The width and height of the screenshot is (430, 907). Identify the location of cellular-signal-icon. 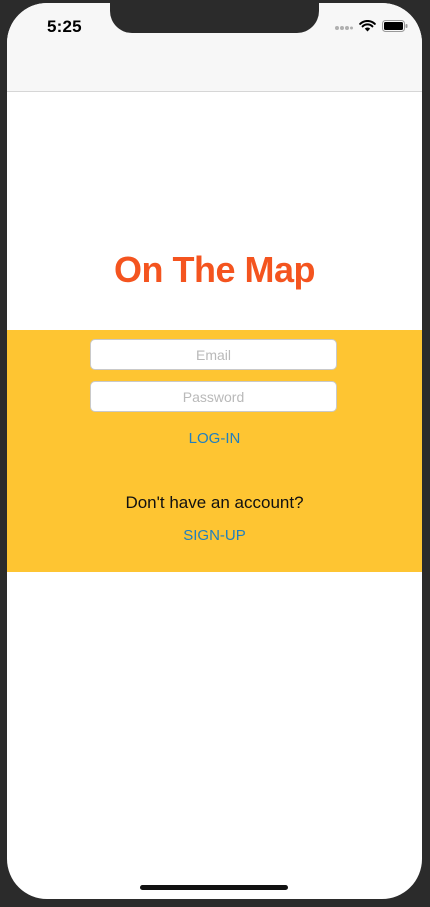
(344, 28).